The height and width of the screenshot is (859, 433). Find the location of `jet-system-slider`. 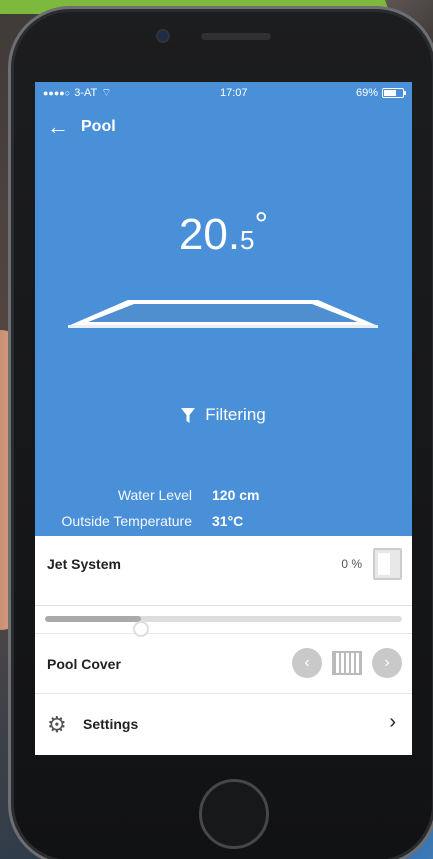

jet-system-slider is located at coordinates (223, 621).